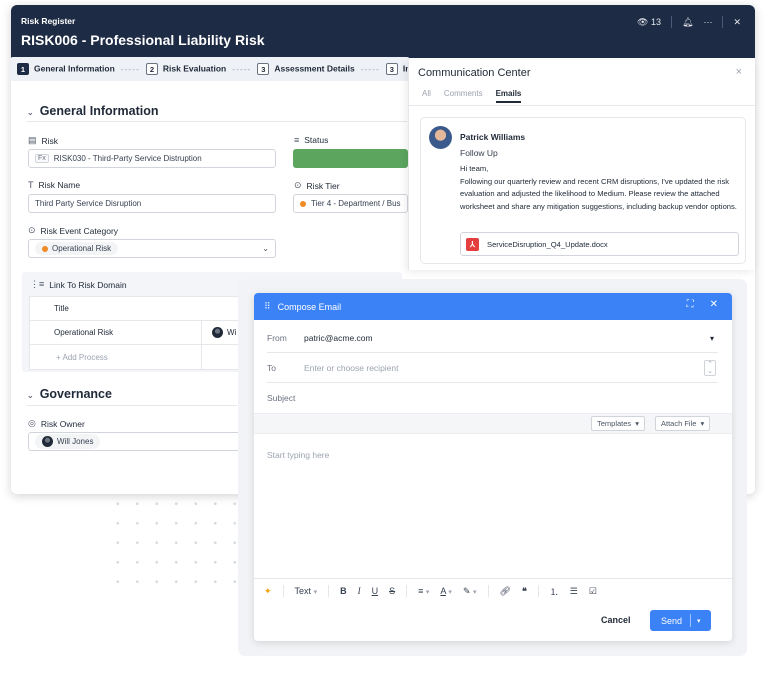 The image size is (773, 681). What do you see at coordinates (474, 73) in the screenshot?
I see `panel-title: Communication Center` at bounding box center [474, 73].